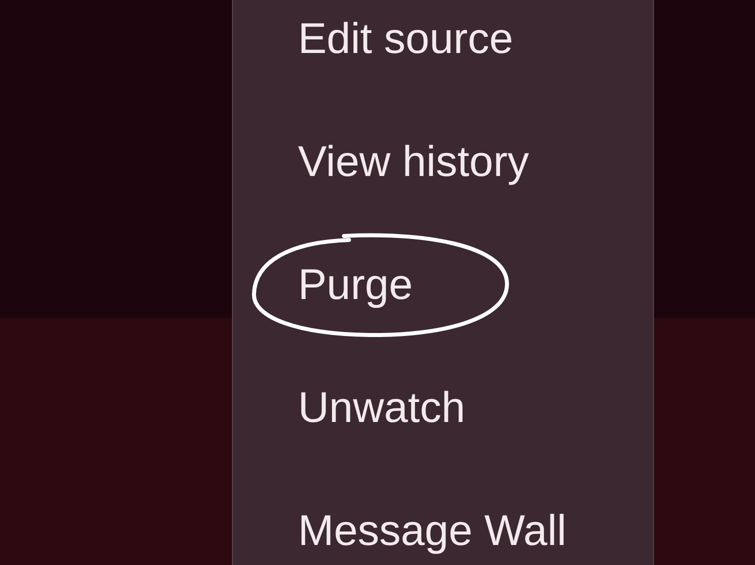 This screenshot has height=565, width=755. Describe the element at coordinates (355, 285) in the screenshot. I see `menu-item: Purge` at that location.